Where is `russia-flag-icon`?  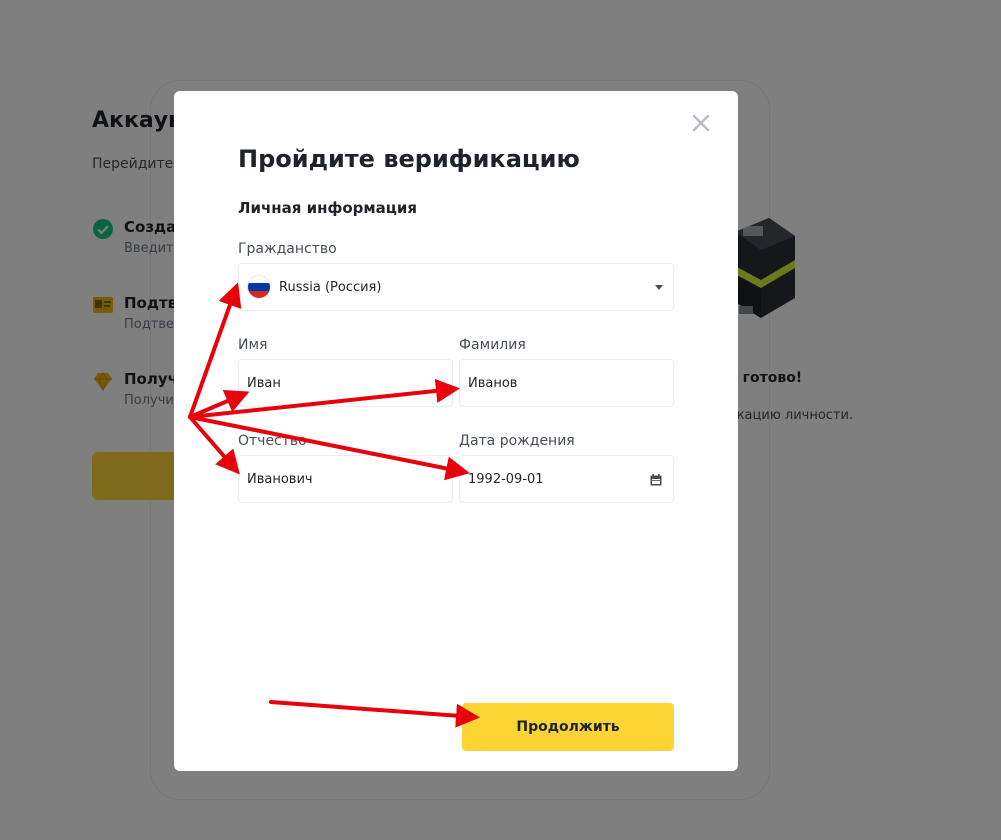 russia-flag-icon is located at coordinates (259, 287).